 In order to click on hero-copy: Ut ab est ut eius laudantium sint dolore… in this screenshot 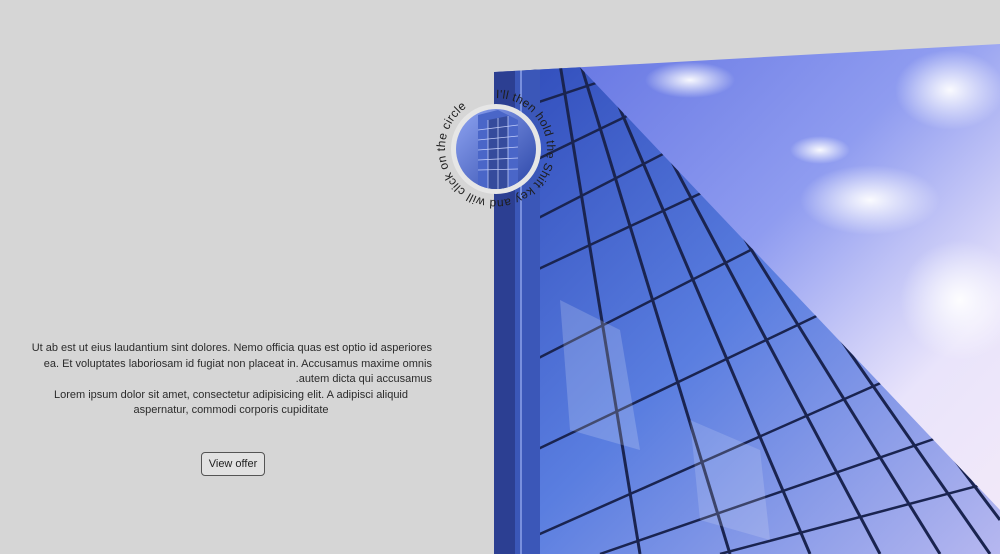, I will do `click(231, 380)`.